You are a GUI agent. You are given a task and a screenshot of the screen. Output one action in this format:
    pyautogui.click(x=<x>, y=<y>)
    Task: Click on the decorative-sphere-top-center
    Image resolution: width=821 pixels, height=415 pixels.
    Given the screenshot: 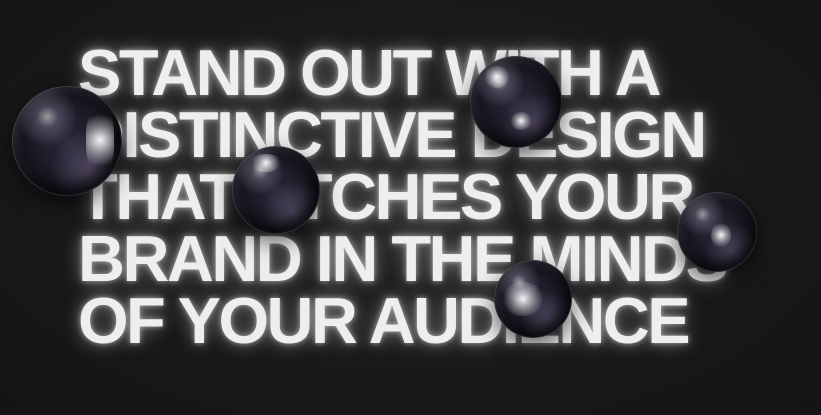 What is the action you would take?
    pyautogui.click(x=516, y=102)
    